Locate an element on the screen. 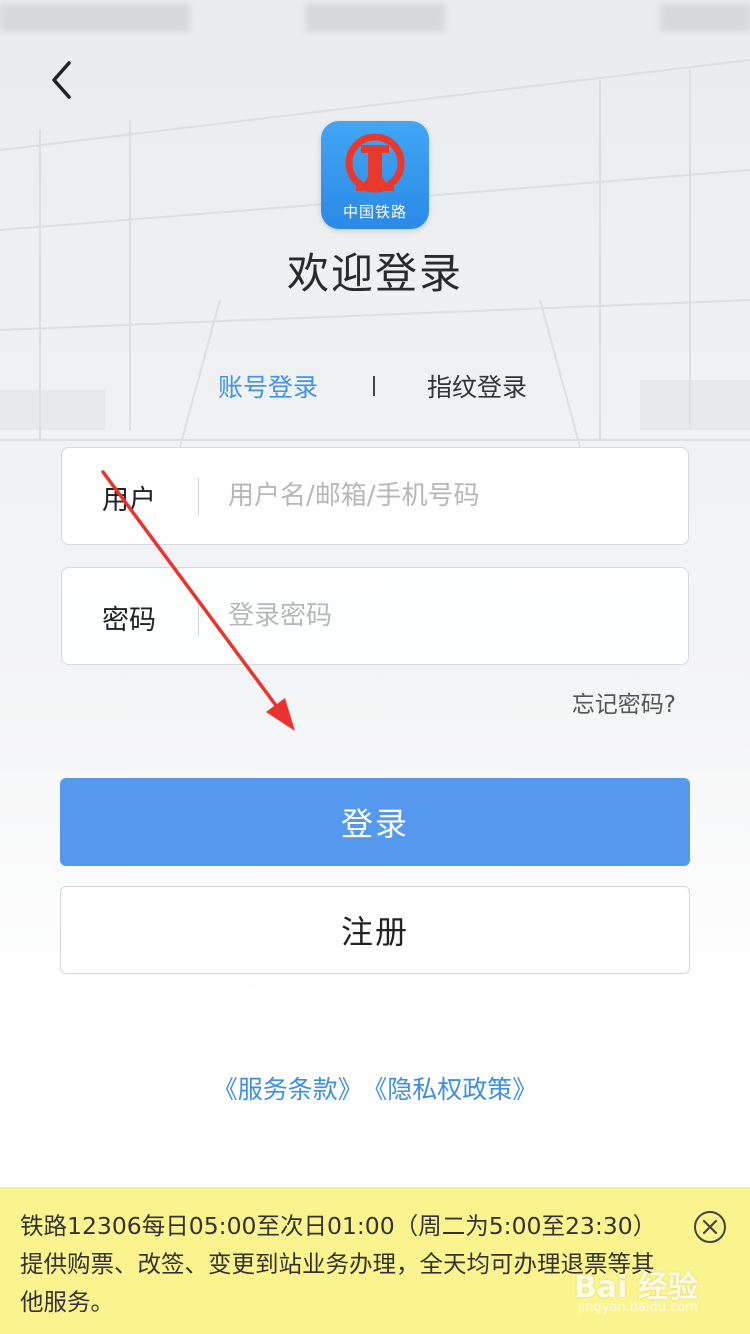 Image resolution: width=750 pixels, height=1334 pixels. close-circle-icon is located at coordinates (710, 1227).